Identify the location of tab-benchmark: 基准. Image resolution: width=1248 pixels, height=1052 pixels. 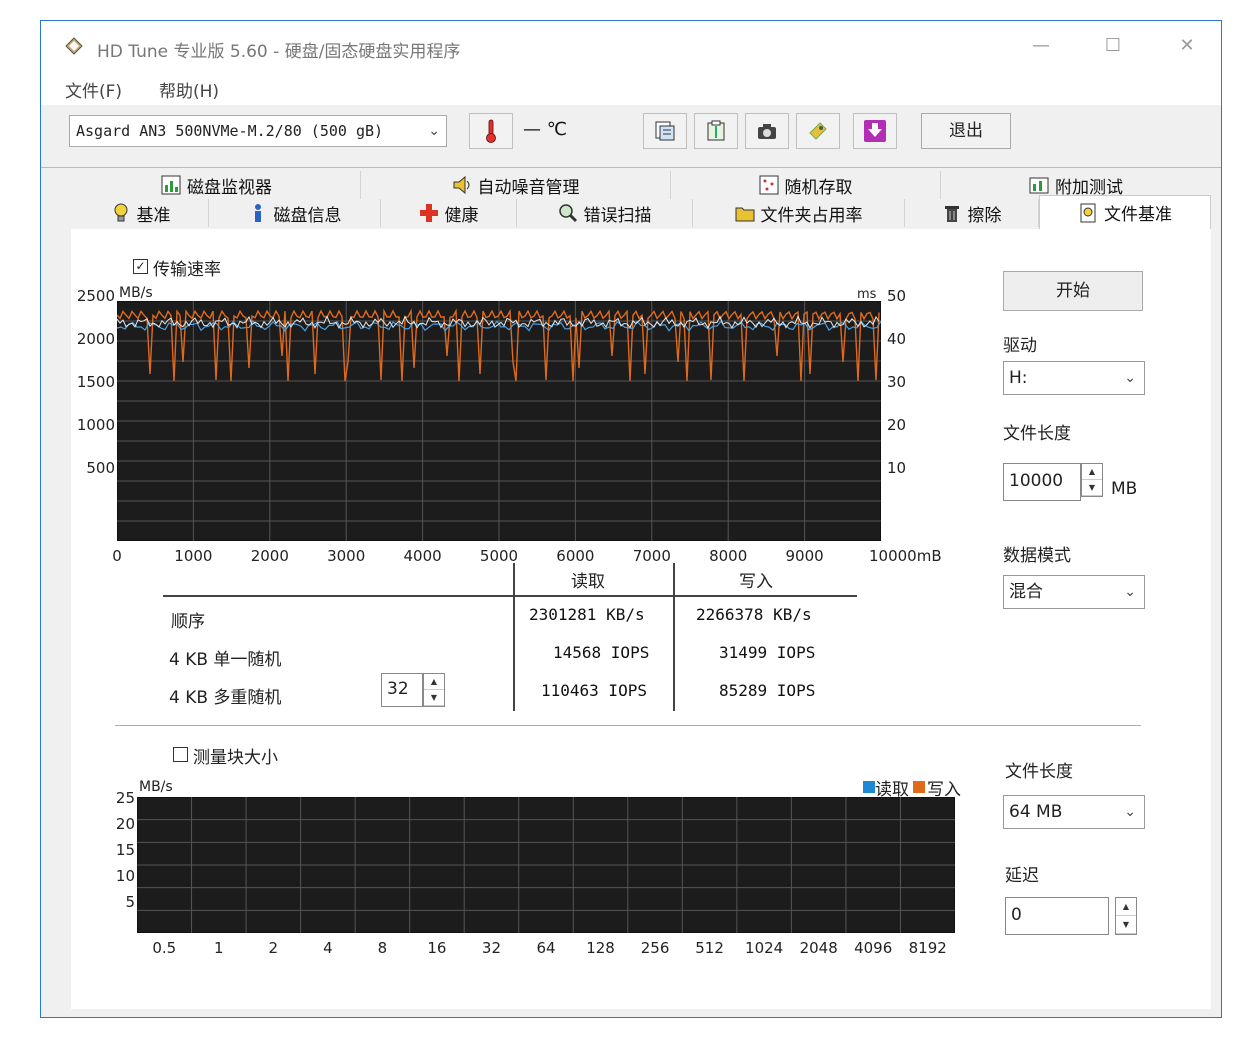
(141, 213).